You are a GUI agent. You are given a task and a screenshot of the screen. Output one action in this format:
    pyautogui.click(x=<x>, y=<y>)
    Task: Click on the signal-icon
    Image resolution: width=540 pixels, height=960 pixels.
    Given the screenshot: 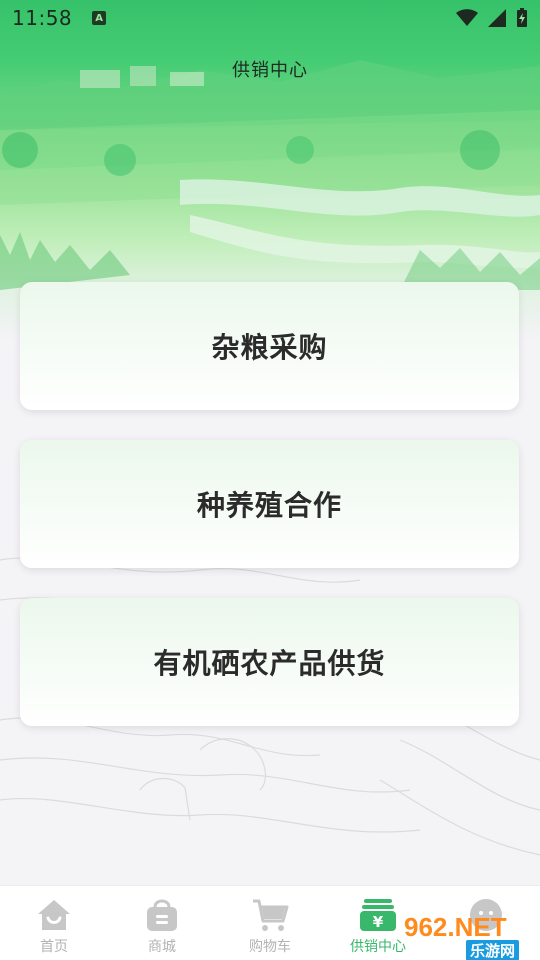 What is the action you would take?
    pyautogui.click(x=497, y=18)
    